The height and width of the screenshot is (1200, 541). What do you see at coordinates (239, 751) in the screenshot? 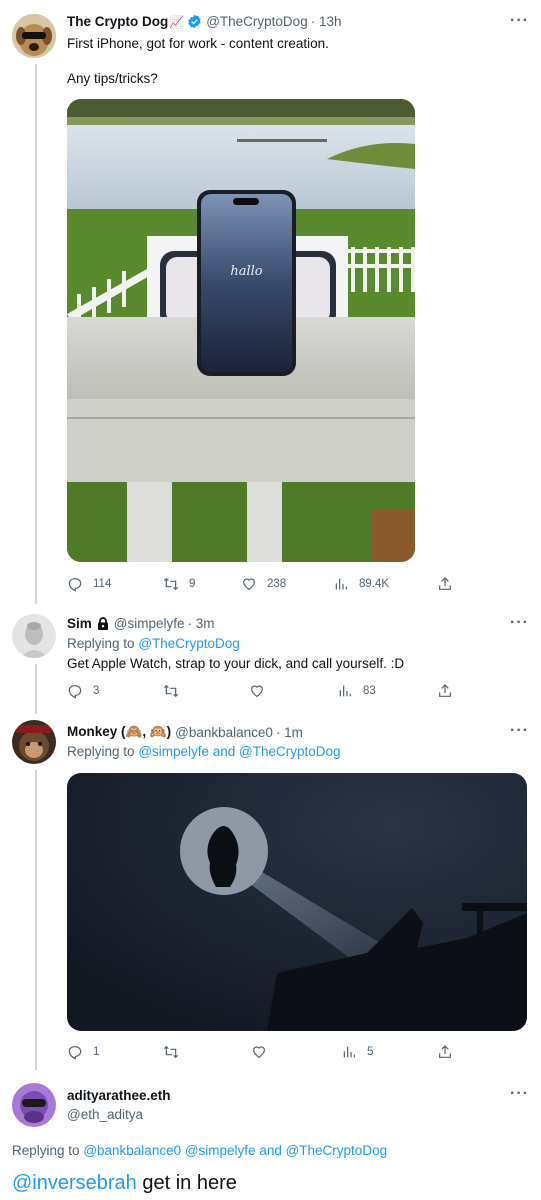
I see `reply-mention-link: @simpelyfe and @TheCryptoDog` at bounding box center [239, 751].